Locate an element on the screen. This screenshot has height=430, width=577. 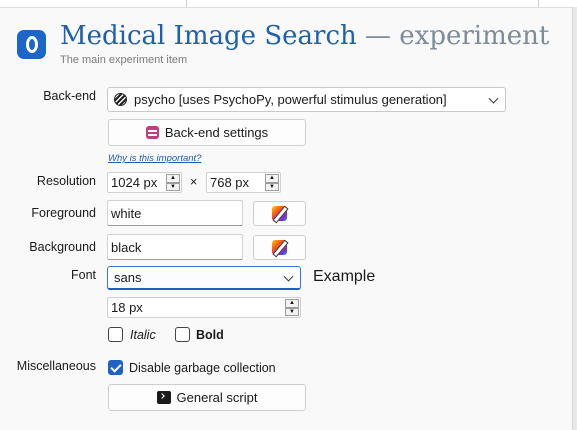
background-label: Background is located at coordinates (62, 247).